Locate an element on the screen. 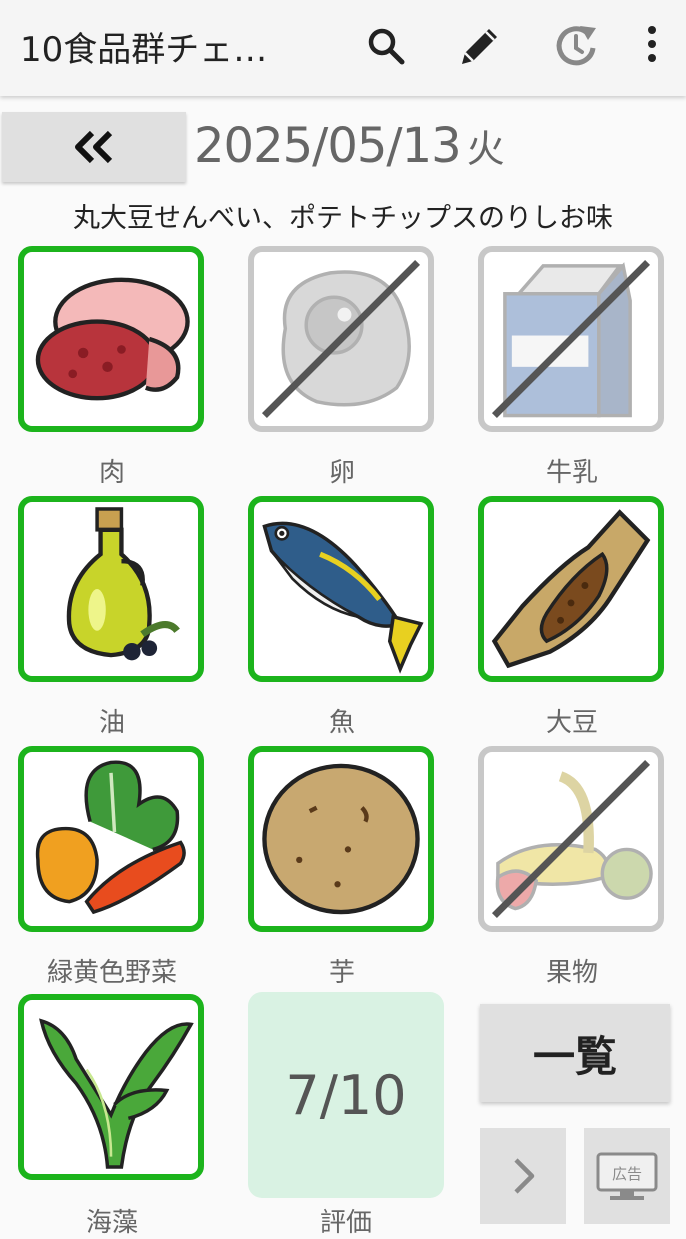 This screenshot has width=686, height=1239. ad-button: 広告 is located at coordinates (627, 1176).